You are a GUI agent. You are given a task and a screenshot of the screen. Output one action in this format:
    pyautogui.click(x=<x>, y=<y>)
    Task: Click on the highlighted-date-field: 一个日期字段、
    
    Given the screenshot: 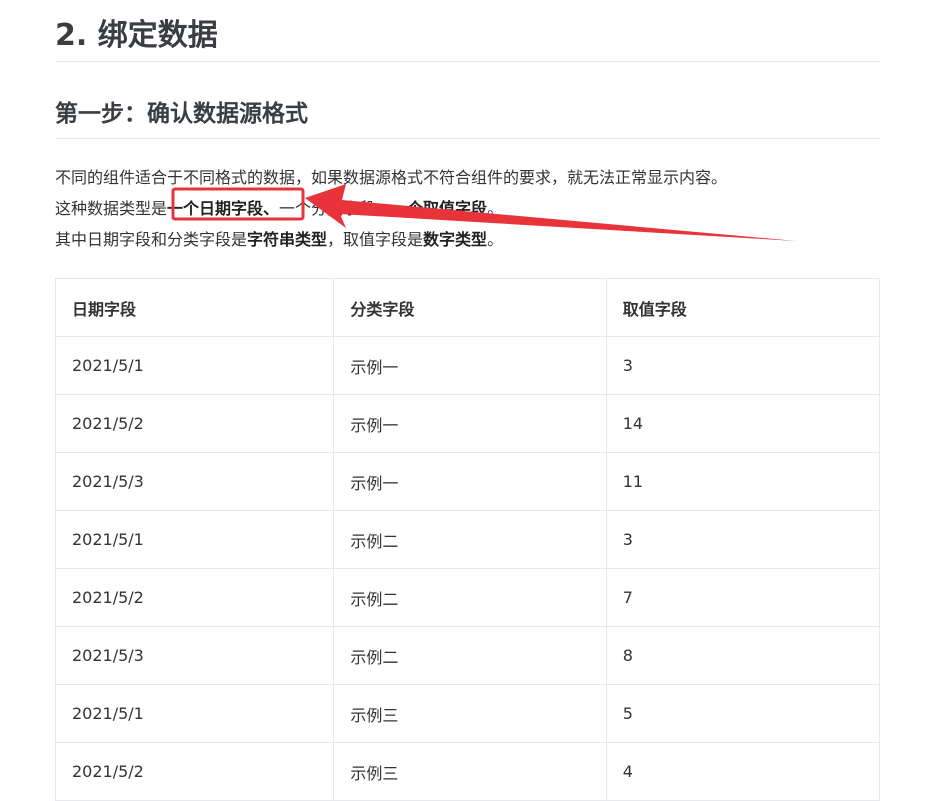 What is the action you would take?
    pyautogui.click(x=223, y=208)
    